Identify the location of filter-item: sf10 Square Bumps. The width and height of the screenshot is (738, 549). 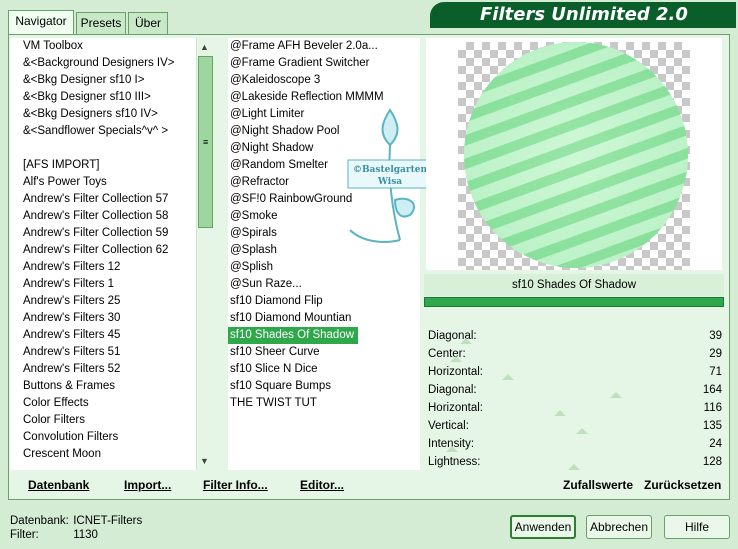
(324, 386).